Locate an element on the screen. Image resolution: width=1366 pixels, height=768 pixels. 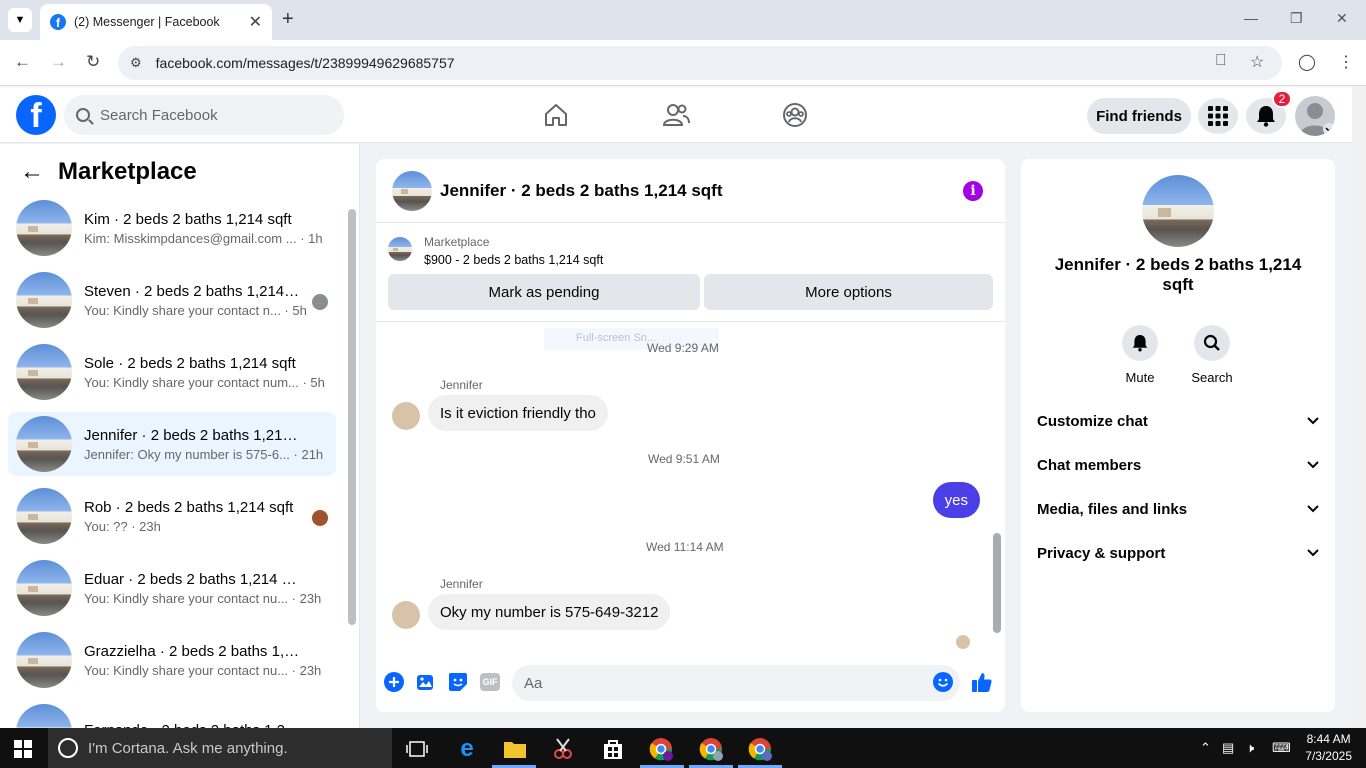
tab-search-button: ▼ is located at coordinates (20, 20).